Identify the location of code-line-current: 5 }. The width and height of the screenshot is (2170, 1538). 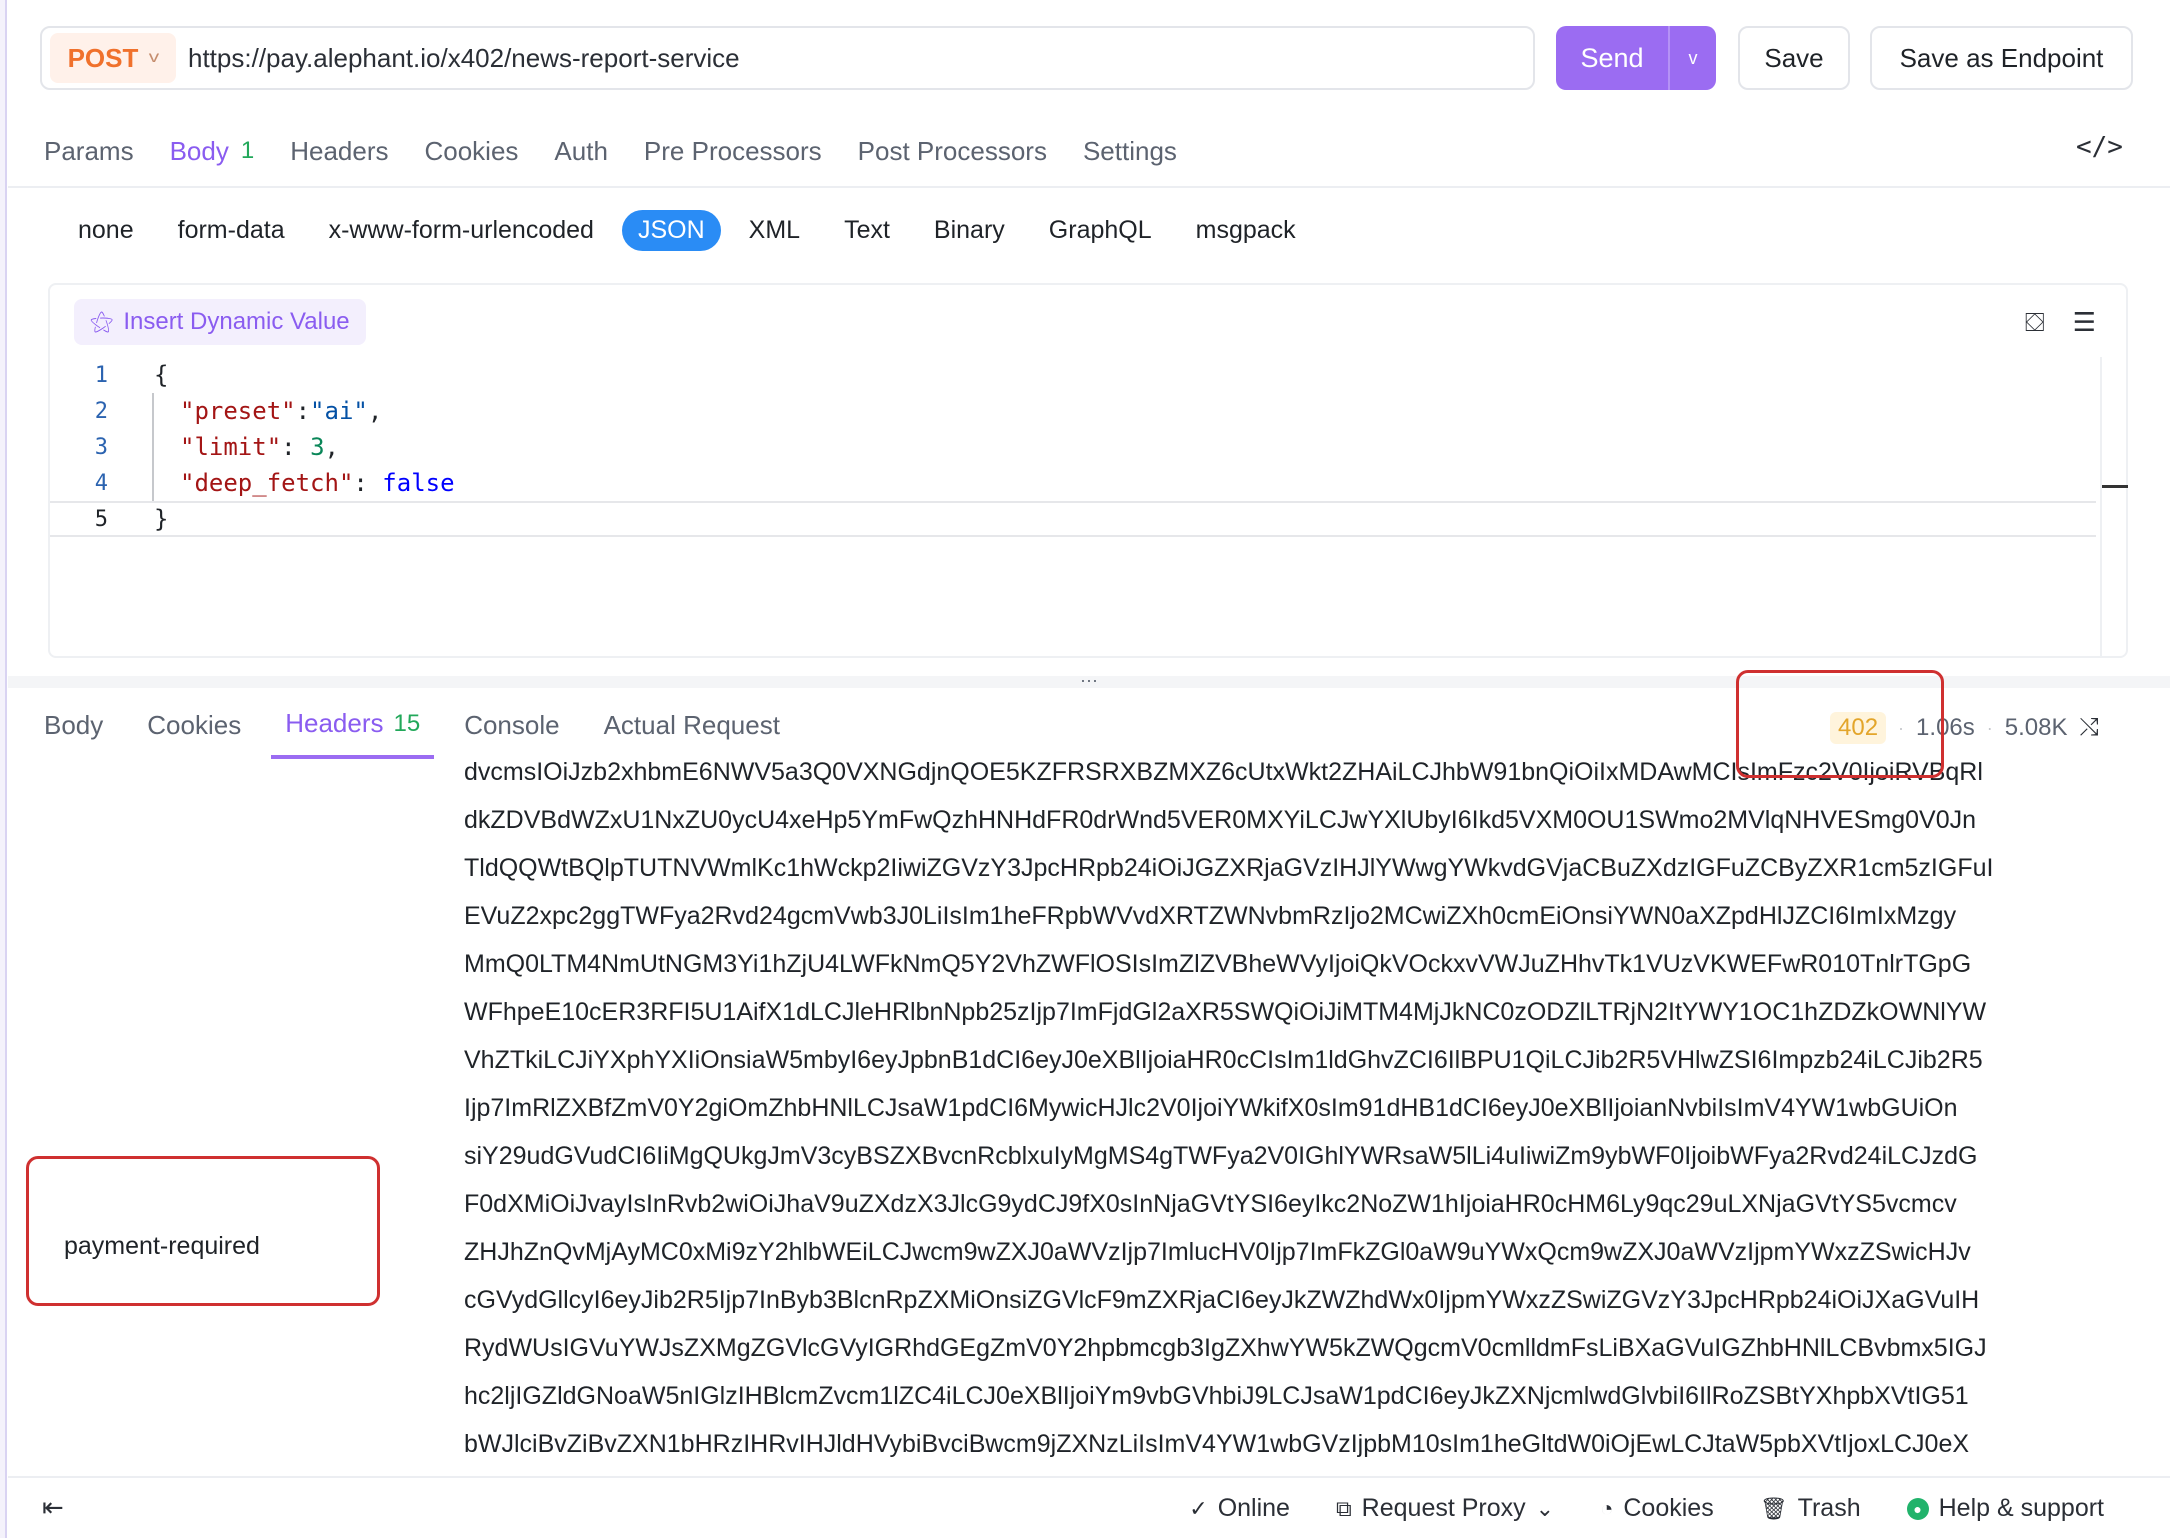
(1073, 519).